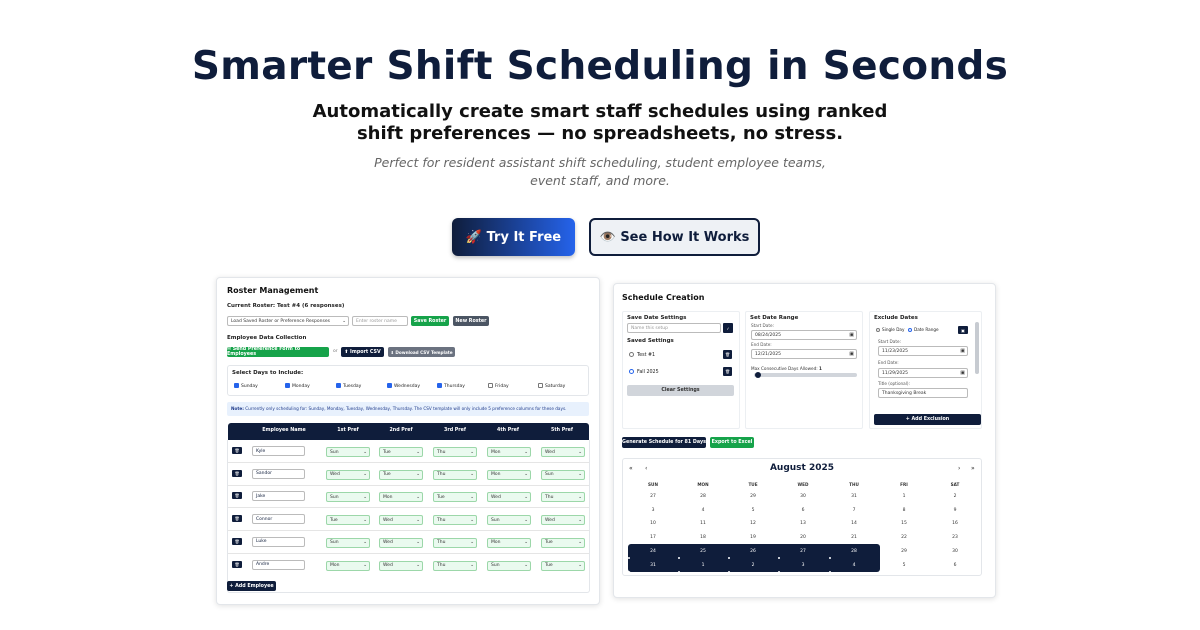 The height and width of the screenshot is (630, 1200). What do you see at coordinates (674, 237) in the screenshot?
I see `see-how-button: 👁️ See How It Works` at bounding box center [674, 237].